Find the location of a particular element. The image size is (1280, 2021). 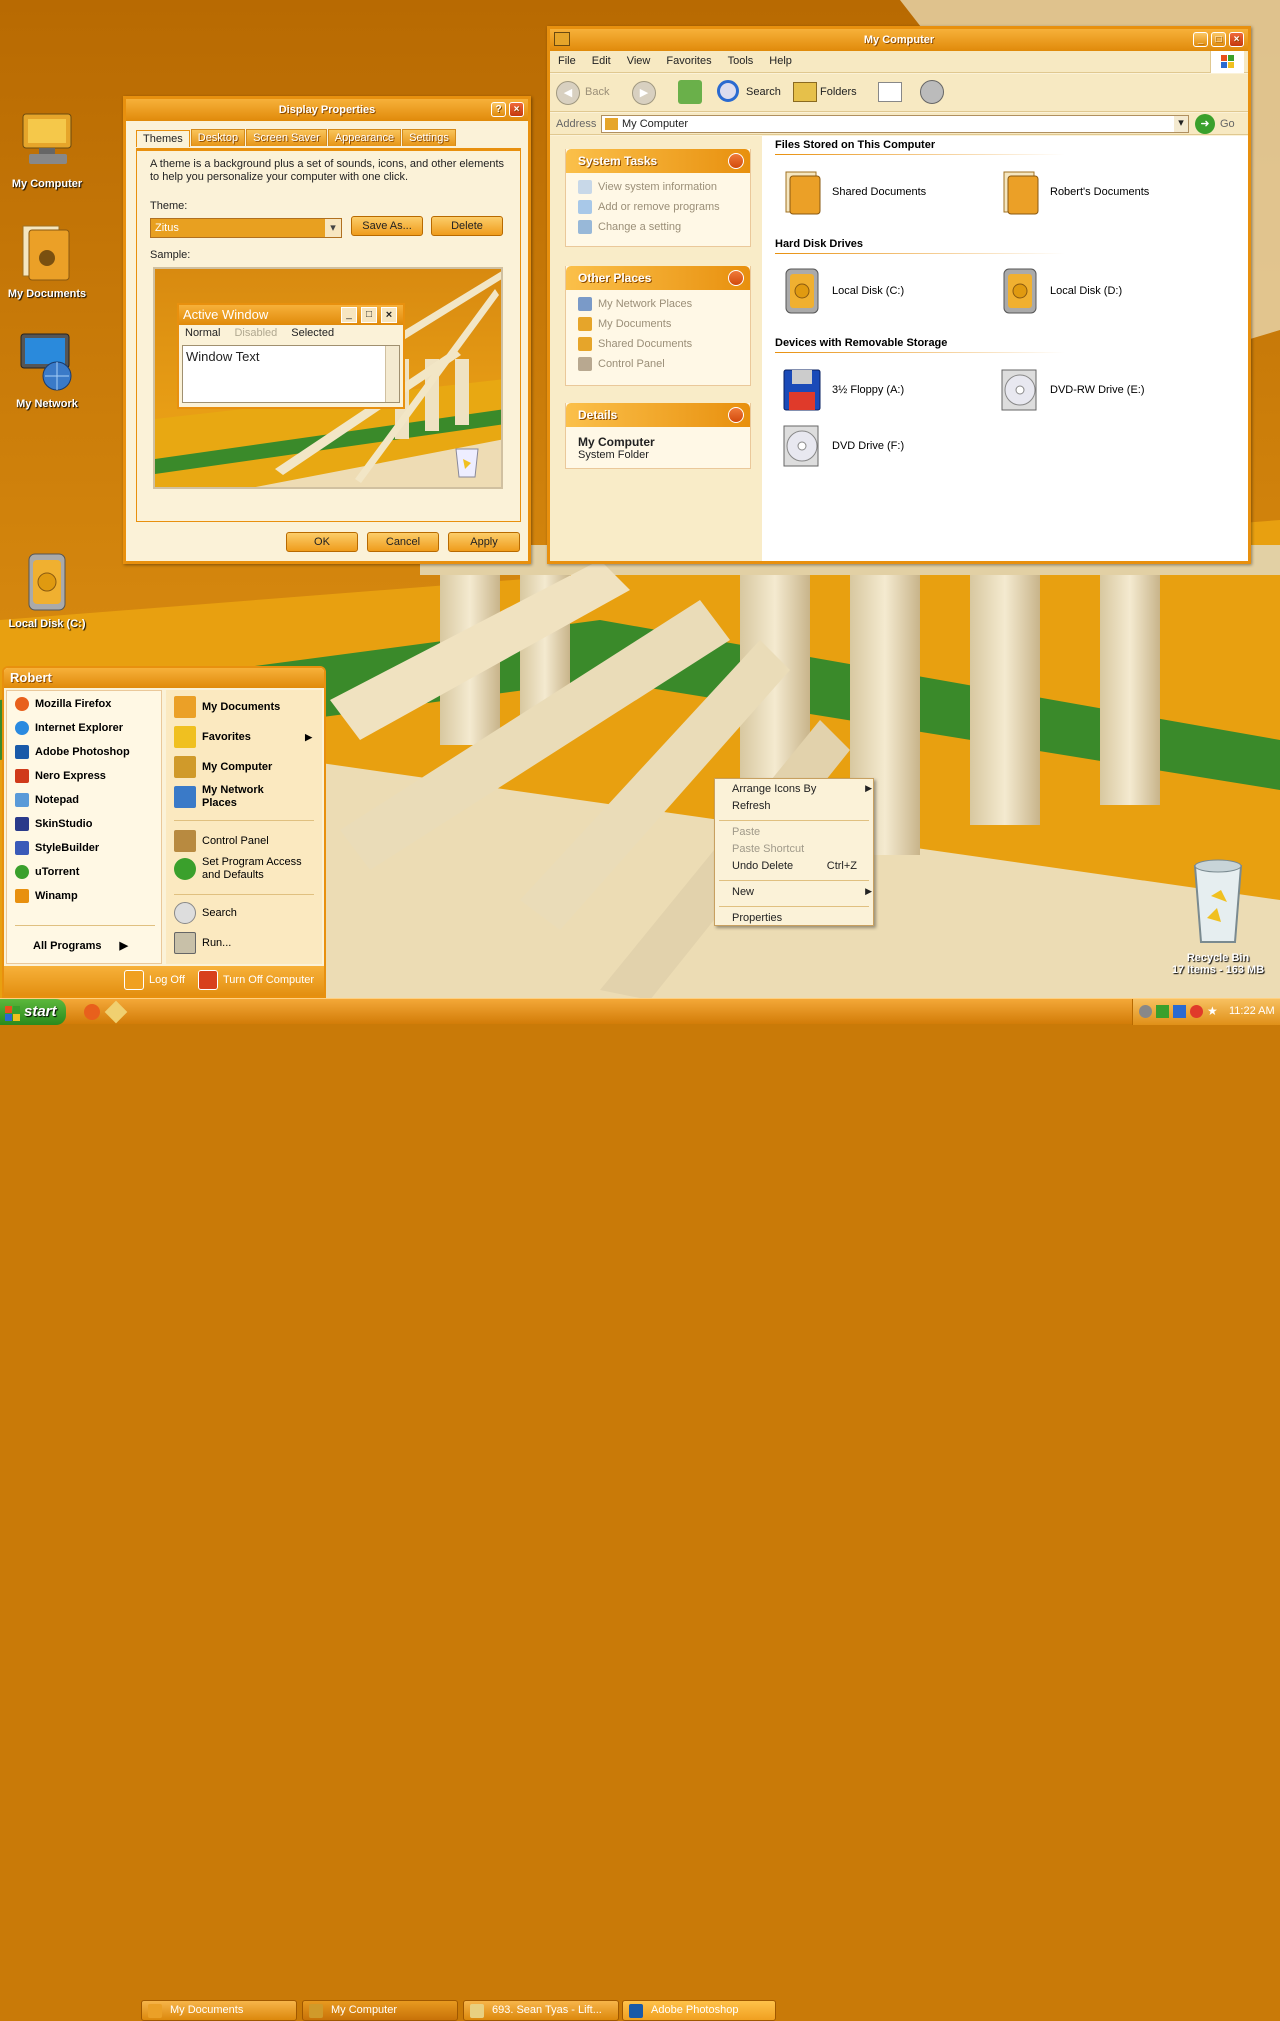

program-internet-explorer: Internet Explorer is located at coordinates (69, 728).